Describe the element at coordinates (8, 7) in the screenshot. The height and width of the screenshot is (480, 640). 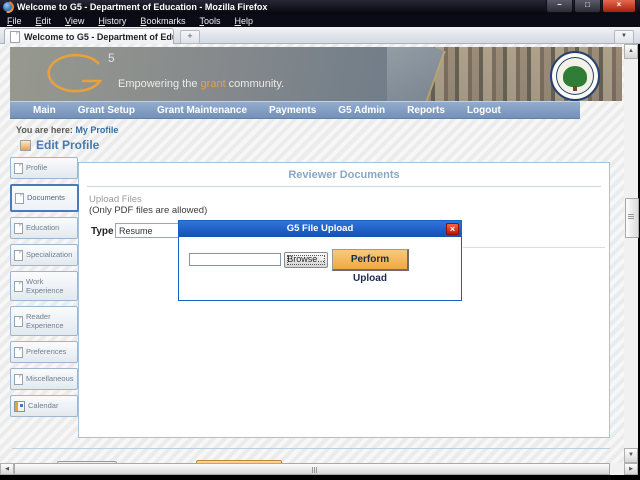
I see `firefox-icon` at that location.